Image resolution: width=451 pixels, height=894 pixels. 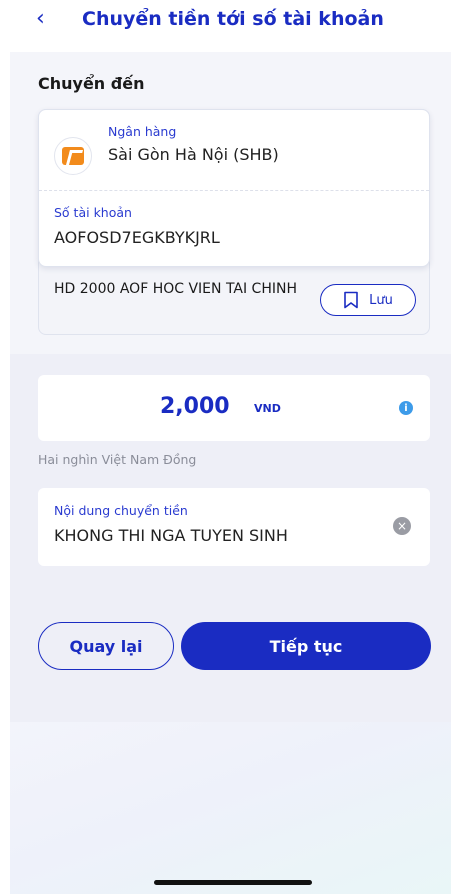 I want to click on amount-in-words: Hai nghìn Việt Nam Đồng, so click(x=117, y=459).